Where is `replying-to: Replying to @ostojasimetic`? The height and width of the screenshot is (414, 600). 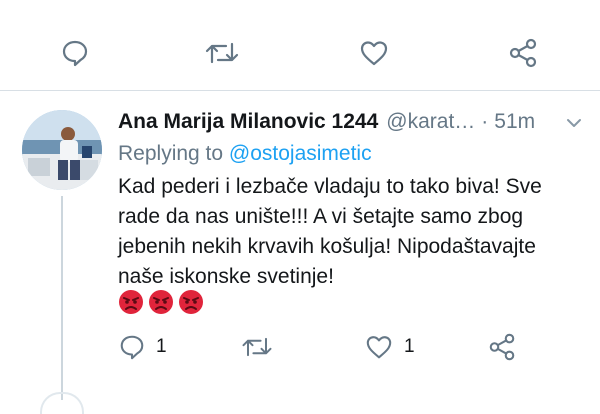 replying-to: Replying to @ostojasimetic is located at coordinates (245, 154).